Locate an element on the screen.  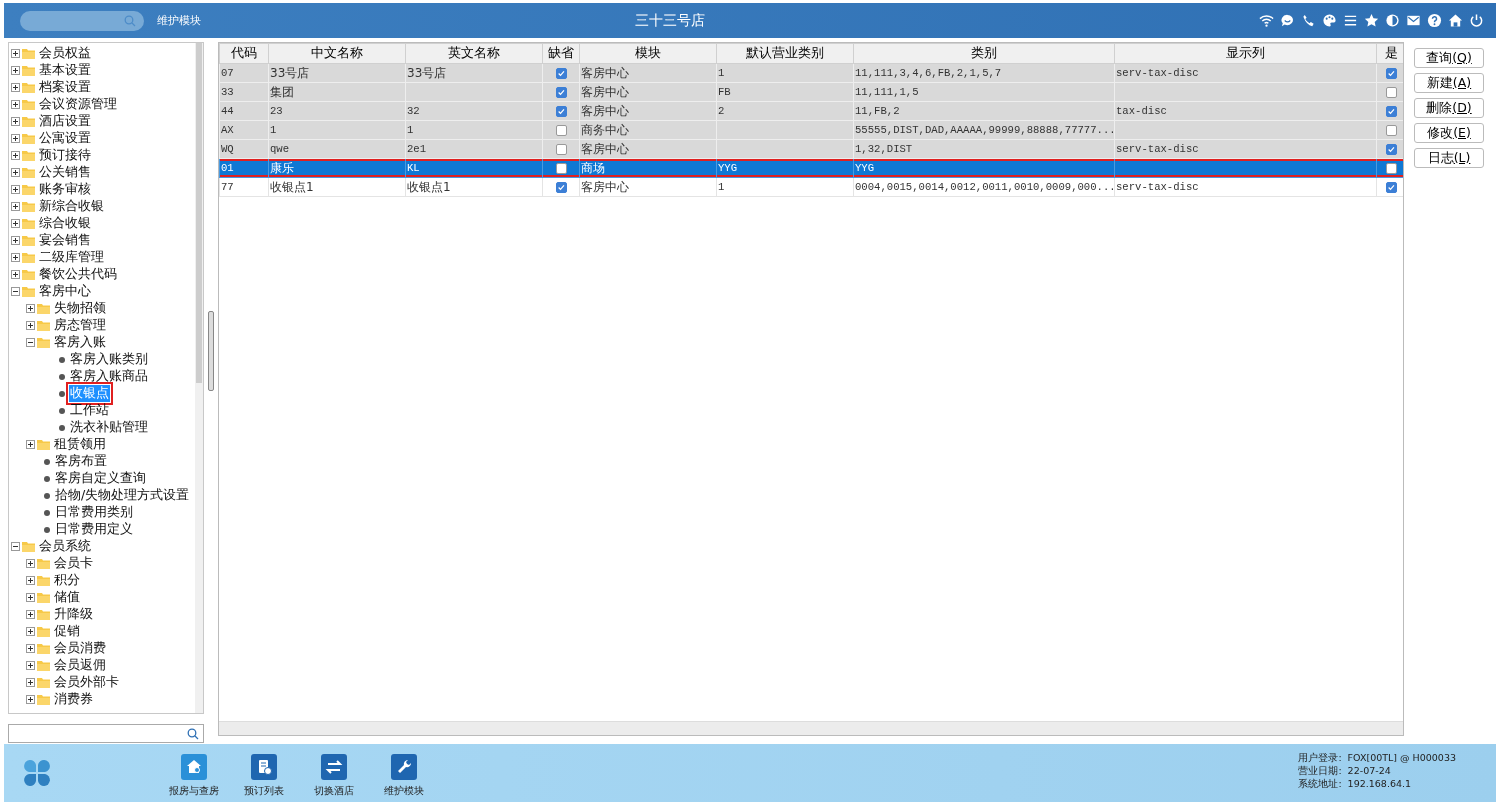
tree-item: 客房布置 is located at coordinates (81, 461).